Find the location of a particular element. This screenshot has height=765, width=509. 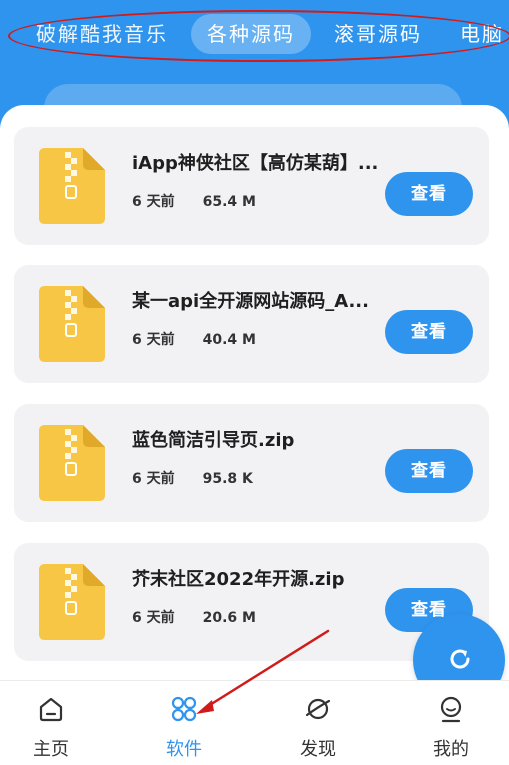

file-size: 40.4 M is located at coordinates (229, 340).